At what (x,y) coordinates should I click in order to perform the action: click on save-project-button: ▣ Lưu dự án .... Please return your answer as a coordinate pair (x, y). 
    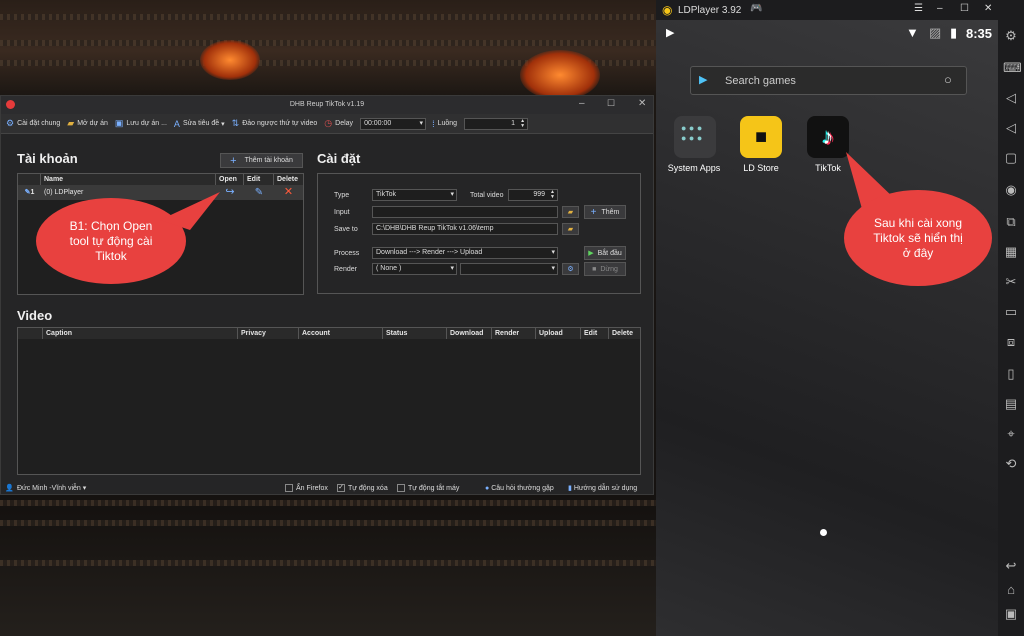
    Looking at the image, I should click on (141, 123).